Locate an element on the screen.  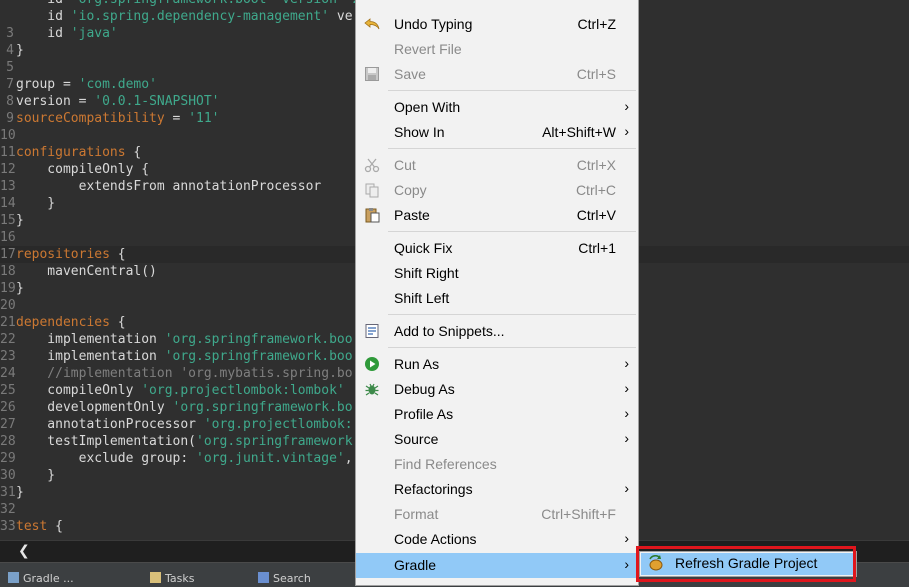
code-token: mavenCentral() is located at coordinates (86, 271).